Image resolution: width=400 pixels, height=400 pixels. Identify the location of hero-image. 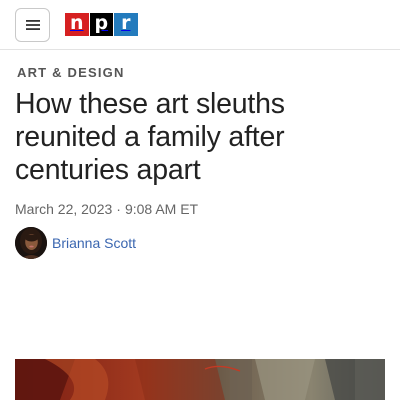
(200, 379).